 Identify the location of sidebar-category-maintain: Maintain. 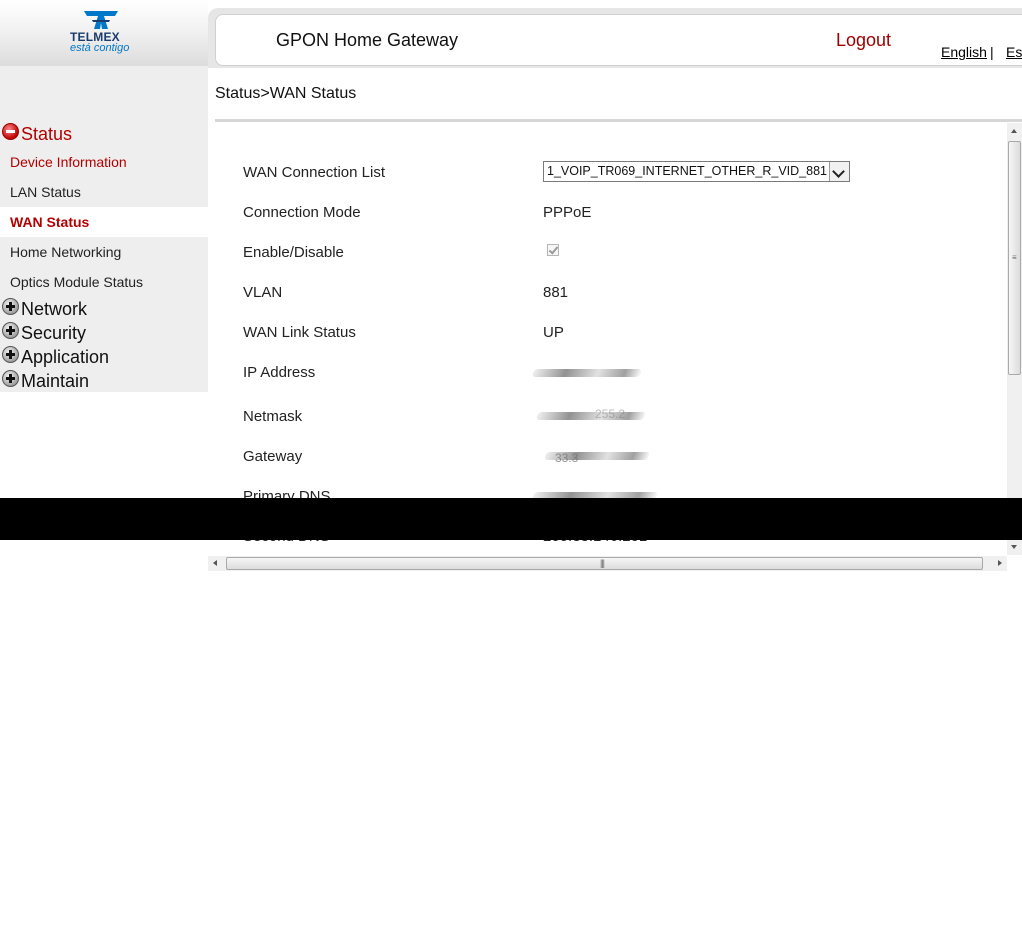
(46, 380).